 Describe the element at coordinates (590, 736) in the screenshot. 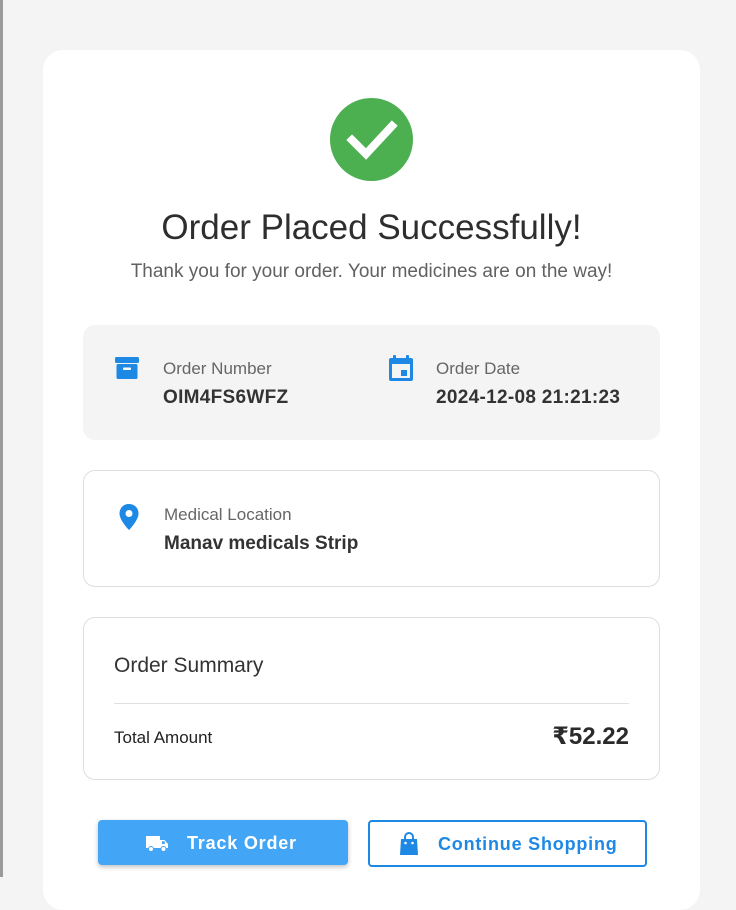

I see `total-amount-value: ₹52.22` at that location.